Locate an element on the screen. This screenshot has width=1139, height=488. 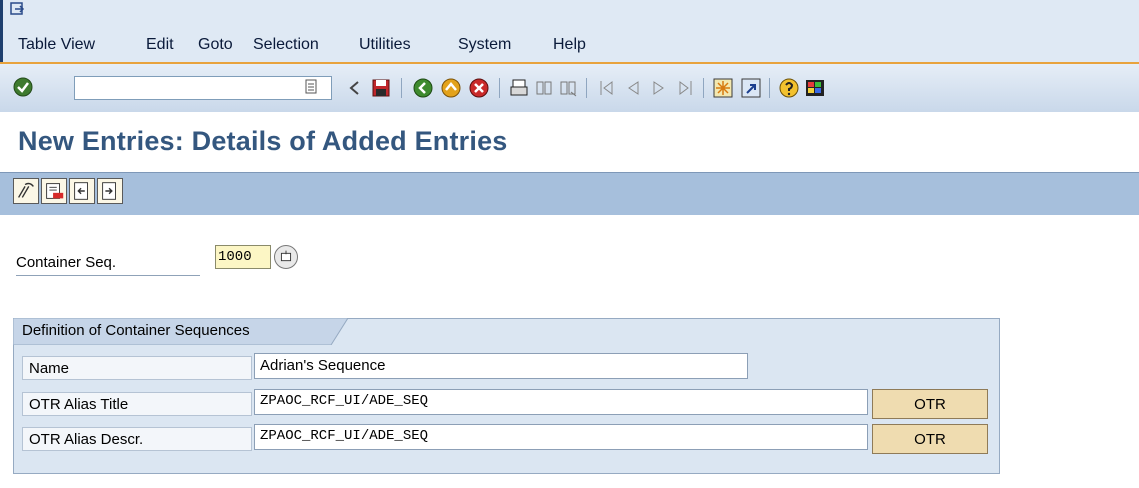
otr-title-button: OTR is located at coordinates (930, 404).